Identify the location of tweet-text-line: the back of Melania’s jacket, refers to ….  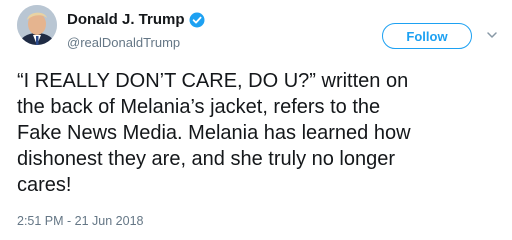
(199, 107).